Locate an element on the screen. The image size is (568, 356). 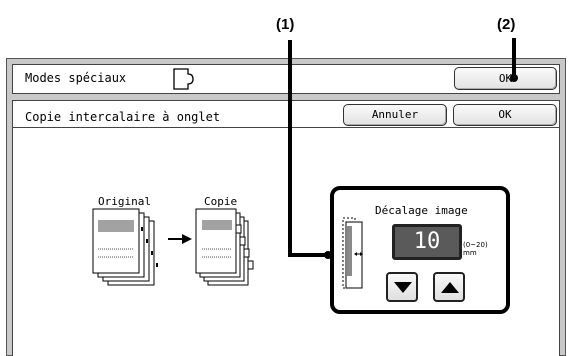
shift-unit: mm is located at coordinates (470, 253).